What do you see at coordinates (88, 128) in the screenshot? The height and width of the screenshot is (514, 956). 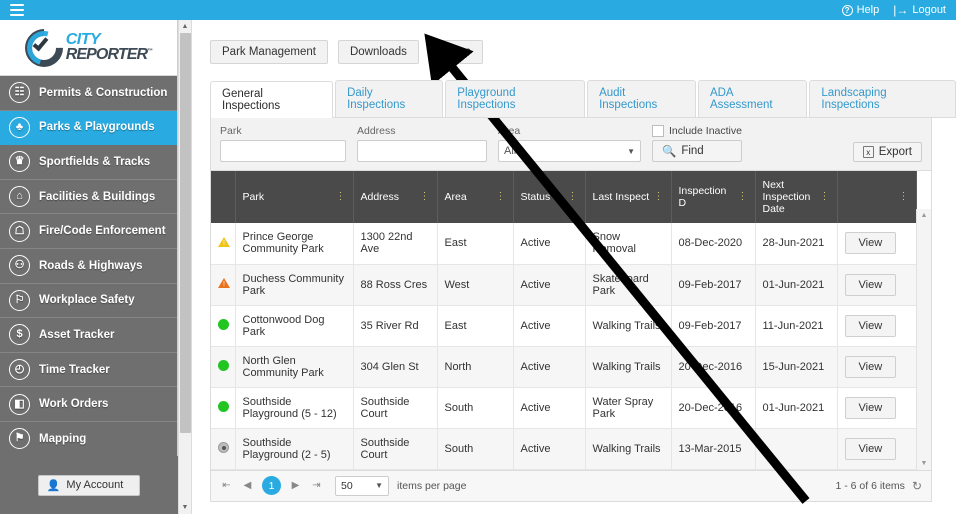 I see `sidebar-item-parks-playgrounds: ♣ Parks & Playgrounds` at bounding box center [88, 128].